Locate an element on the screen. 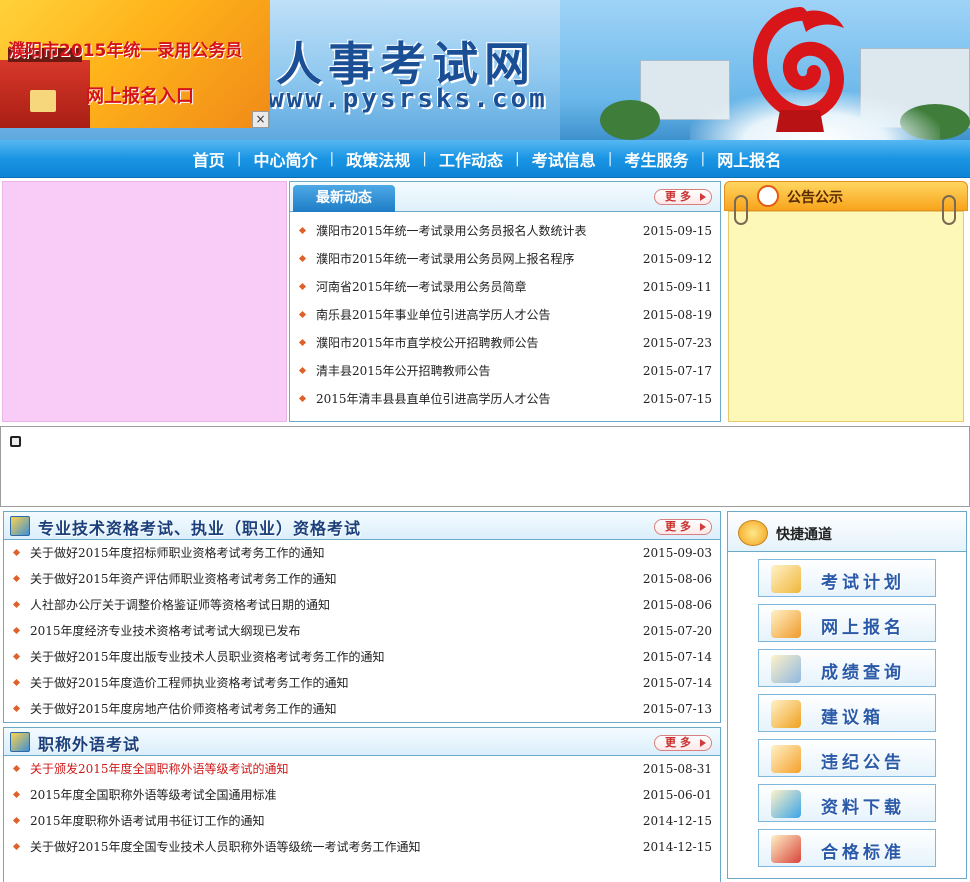 Image resolution: width=970 pixels, height=882 pixels. banner-strip is located at coordinates (485, 466).